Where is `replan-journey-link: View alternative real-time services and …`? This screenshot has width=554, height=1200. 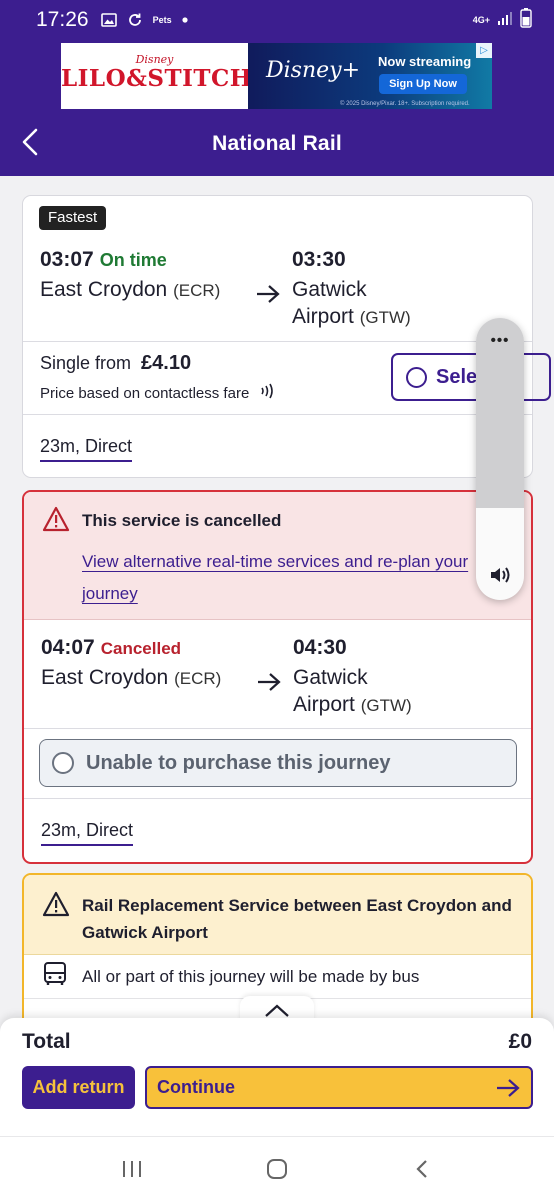 replan-journey-link: View alternative real-time services and … is located at coordinates (297, 578).